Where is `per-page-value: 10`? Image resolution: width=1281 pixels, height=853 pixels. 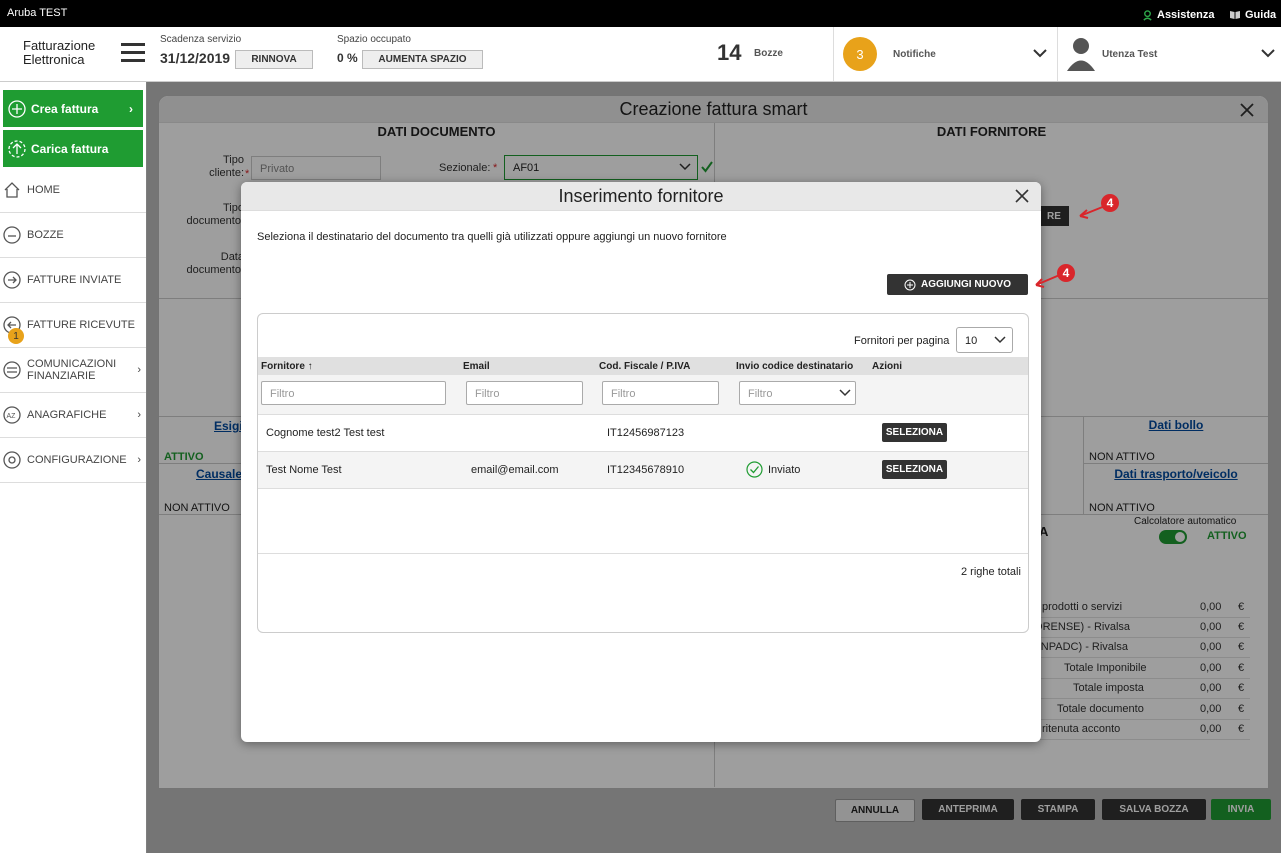
per-page-value: 10 is located at coordinates (971, 341).